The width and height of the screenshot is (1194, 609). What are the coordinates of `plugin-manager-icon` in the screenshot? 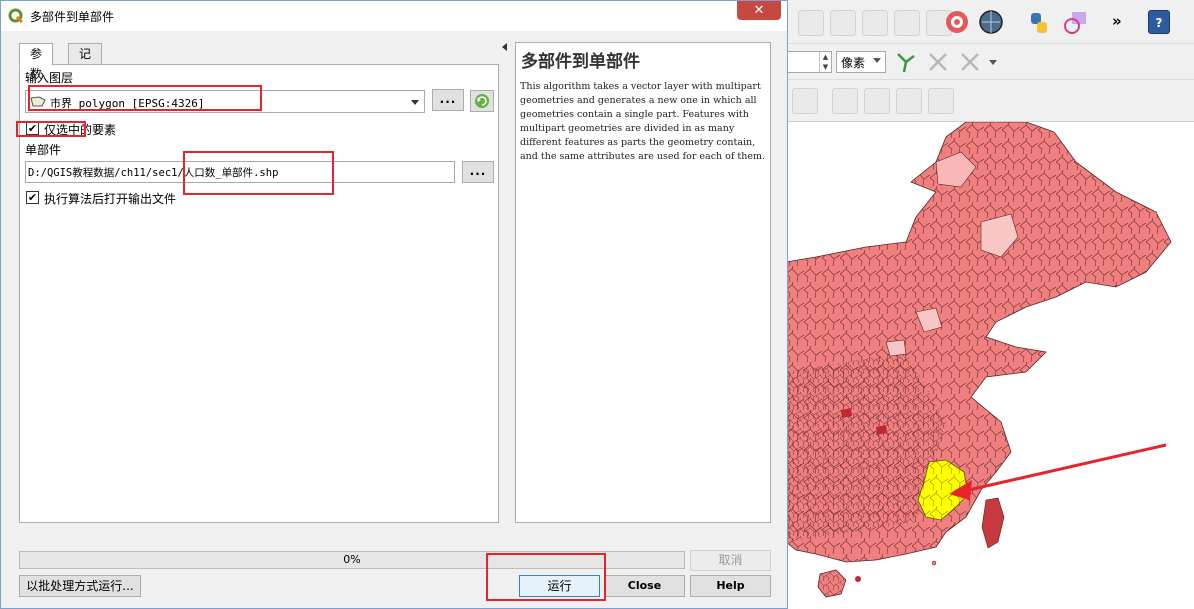 It's located at (1075, 23).